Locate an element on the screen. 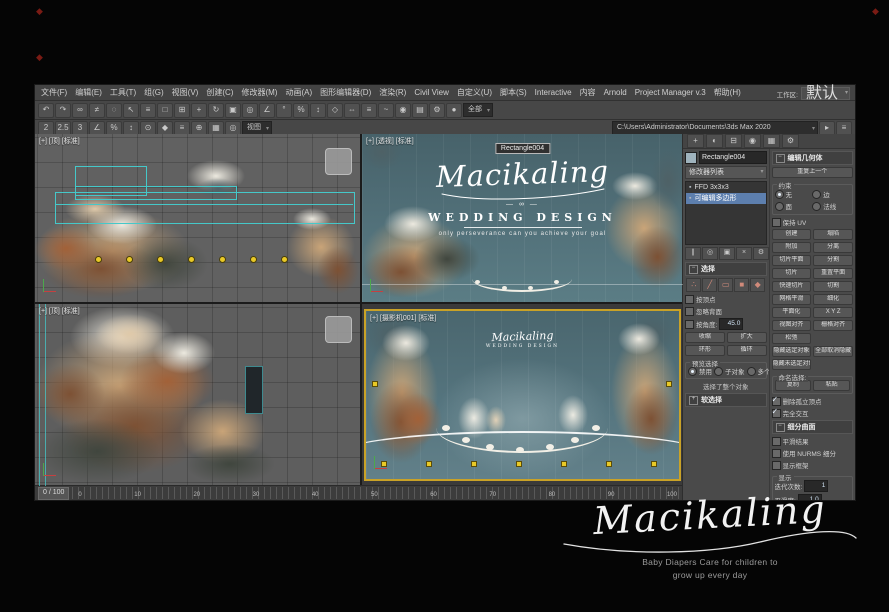 Image resolution: width=889 pixels, height=612 pixels. stack-tool-icon: ◎ is located at coordinates (710, 253).